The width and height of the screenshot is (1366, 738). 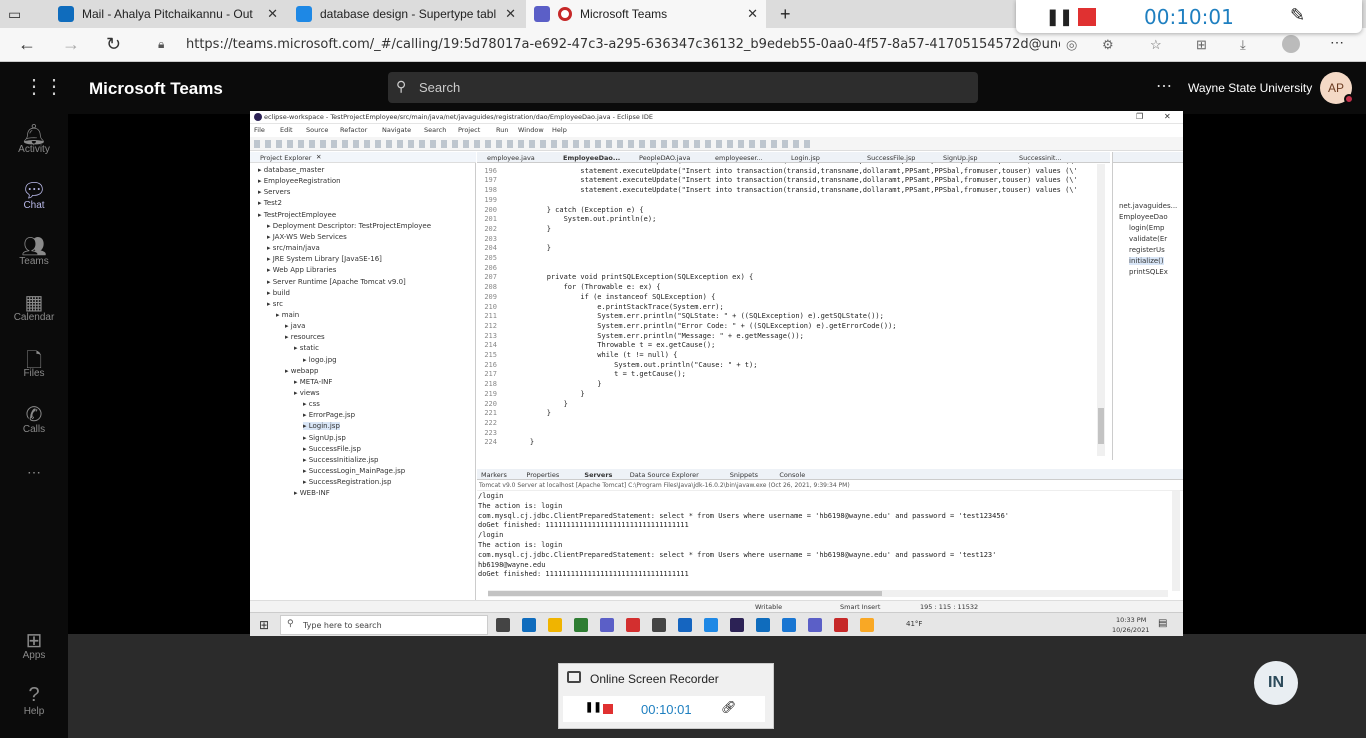 What do you see at coordinates (542, 476) in the screenshot?
I see `bottom-tab: Properties` at bounding box center [542, 476].